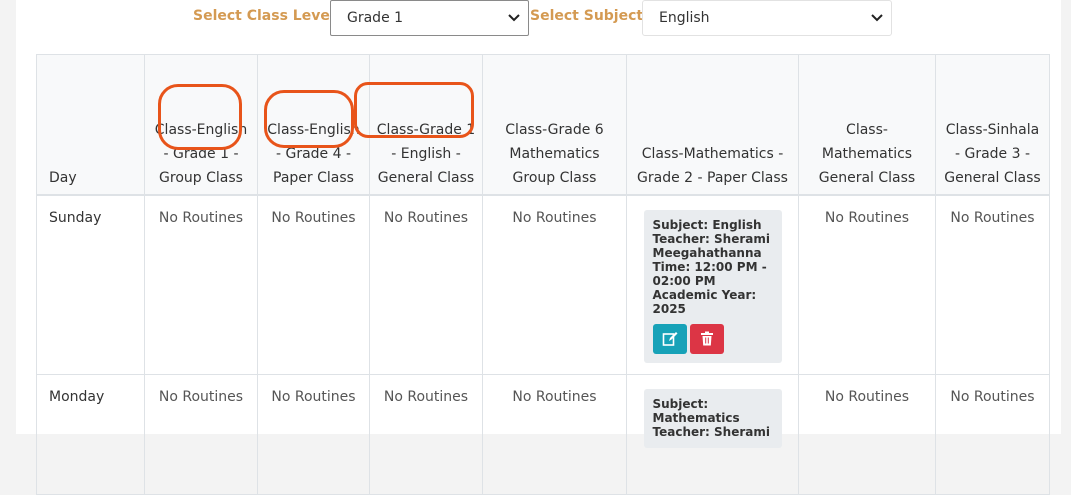 The height and width of the screenshot is (495, 1071). Describe the element at coordinates (429, 18) in the screenshot. I see `class-level-select: Grade 1` at that location.